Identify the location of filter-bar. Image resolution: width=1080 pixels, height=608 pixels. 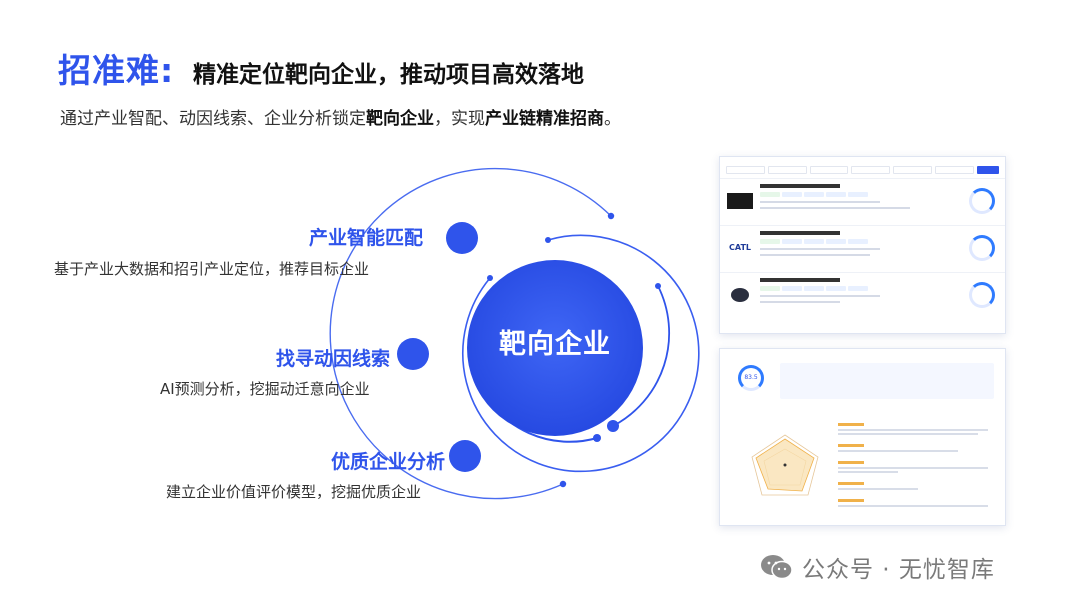
(862, 171).